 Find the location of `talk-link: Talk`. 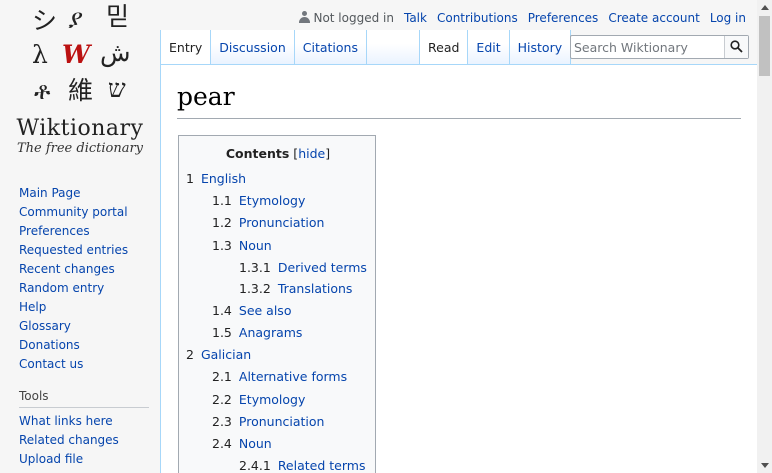

talk-link: Talk is located at coordinates (415, 18).